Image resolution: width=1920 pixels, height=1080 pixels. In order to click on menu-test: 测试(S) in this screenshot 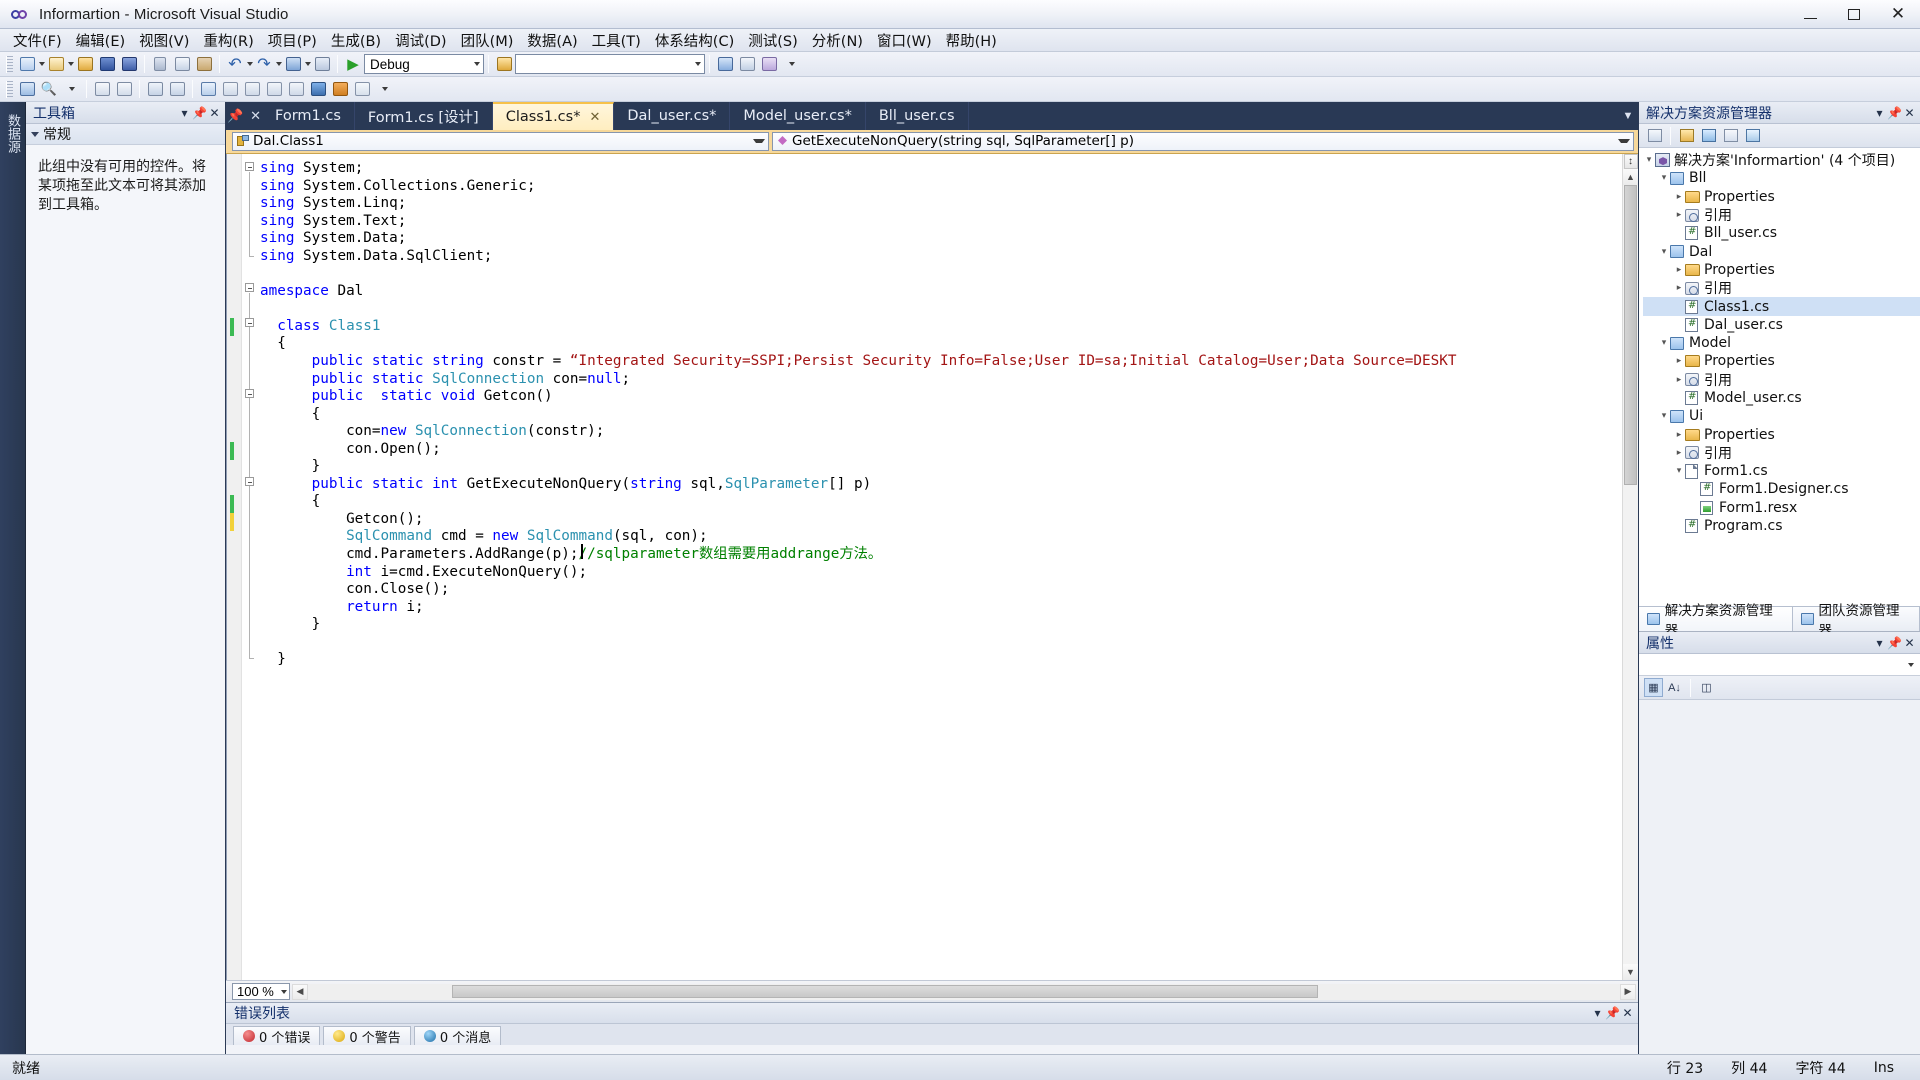, I will do `click(773, 40)`.